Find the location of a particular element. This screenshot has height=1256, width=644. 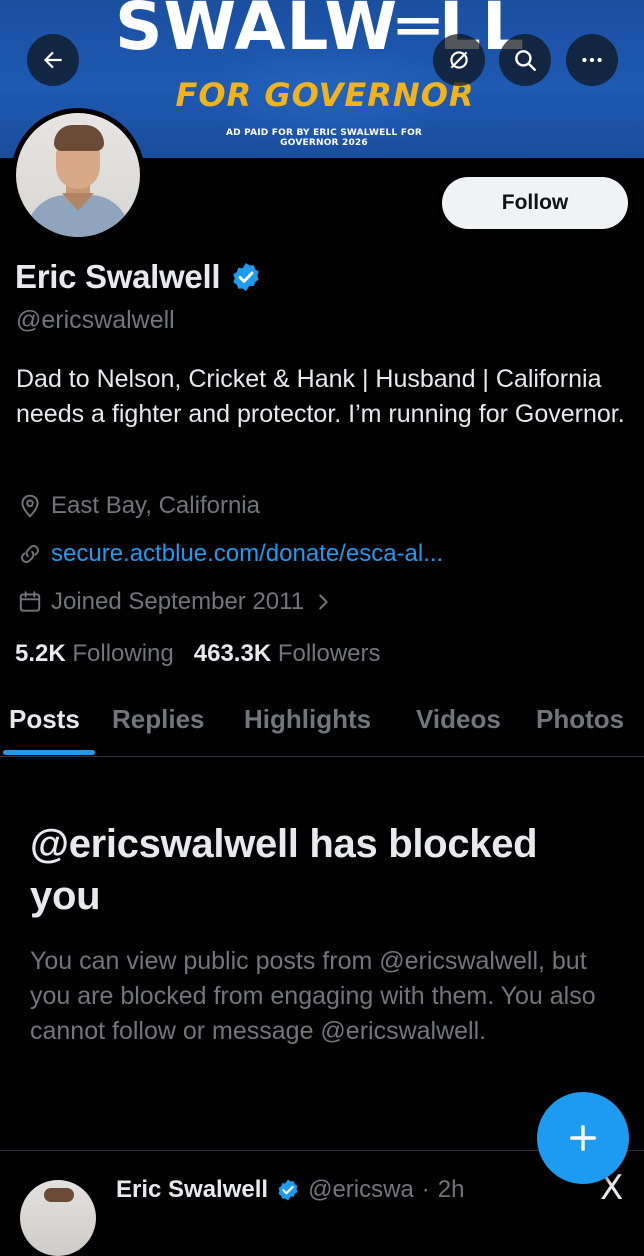

more-button is located at coordinates (592, 60).